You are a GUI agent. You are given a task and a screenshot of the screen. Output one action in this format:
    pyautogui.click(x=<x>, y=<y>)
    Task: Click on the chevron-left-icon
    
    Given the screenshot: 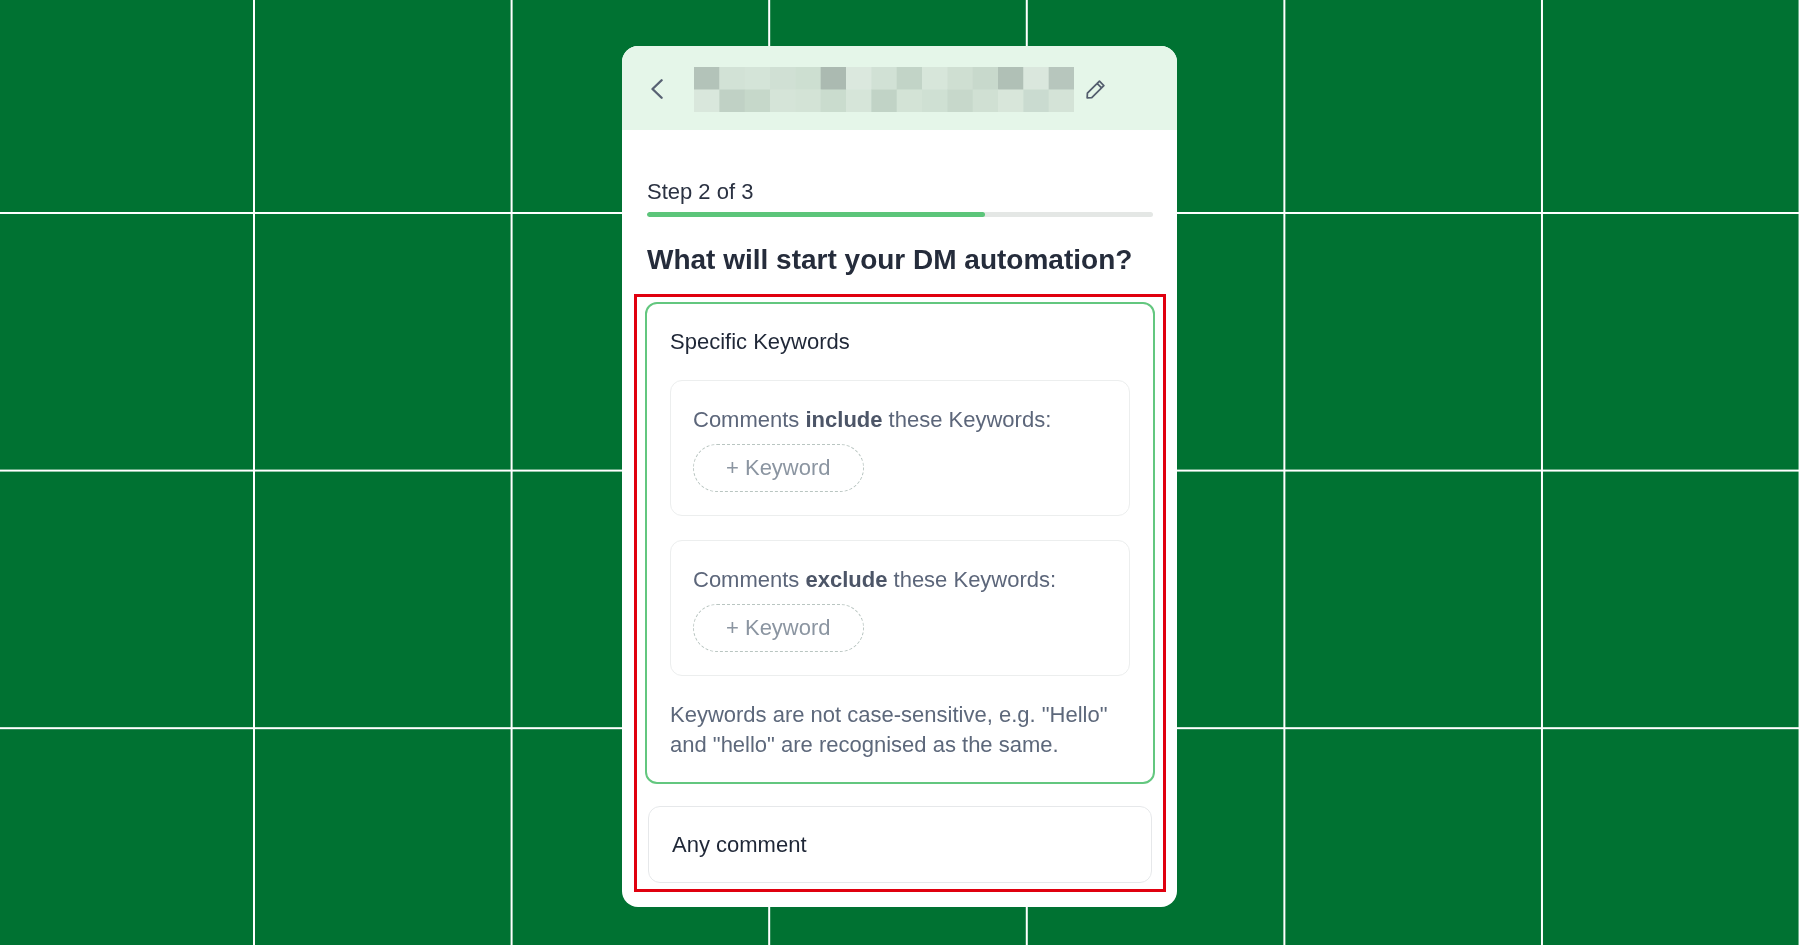 What is the action you would take?
    pyautogui.click(x=657, y=89)
    